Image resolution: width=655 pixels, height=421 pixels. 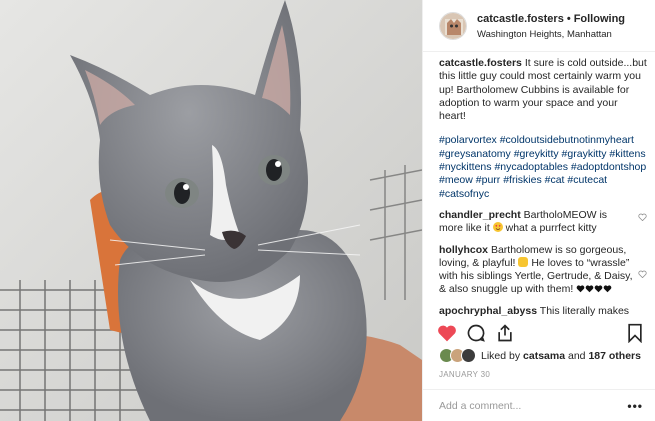 I want to click on comment-username: apochryphal_abyss, so click(x=488, y=310).